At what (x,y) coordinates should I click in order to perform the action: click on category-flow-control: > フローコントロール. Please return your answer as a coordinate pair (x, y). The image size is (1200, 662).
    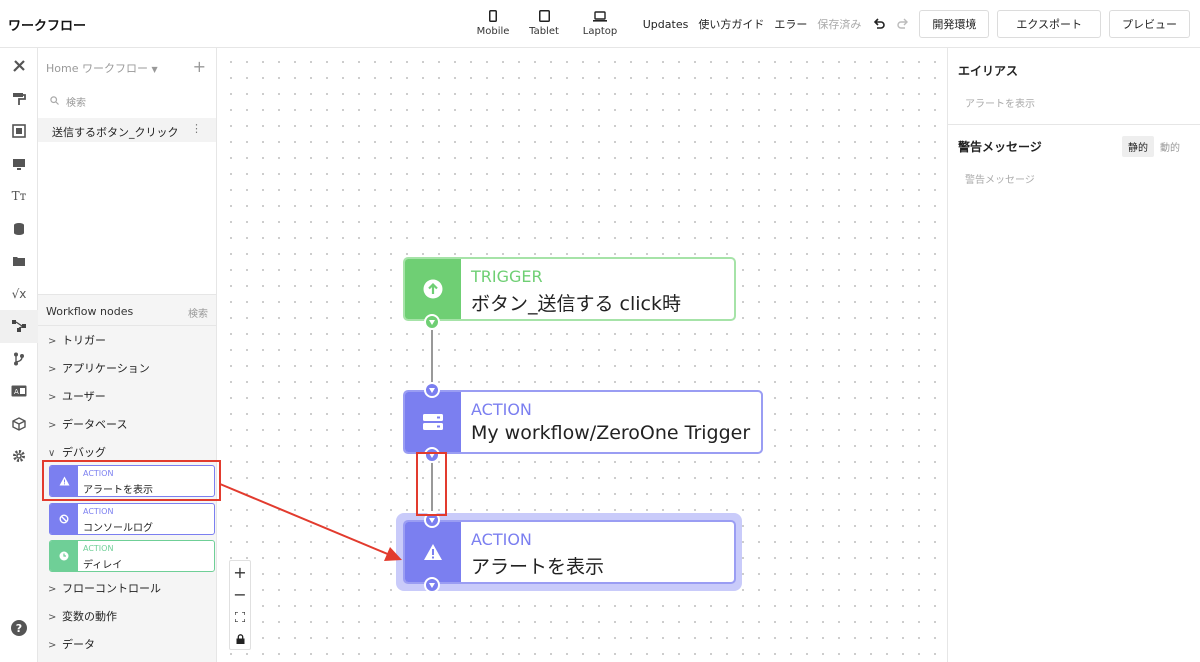
    Looking at the image, I should click on (104, 588).